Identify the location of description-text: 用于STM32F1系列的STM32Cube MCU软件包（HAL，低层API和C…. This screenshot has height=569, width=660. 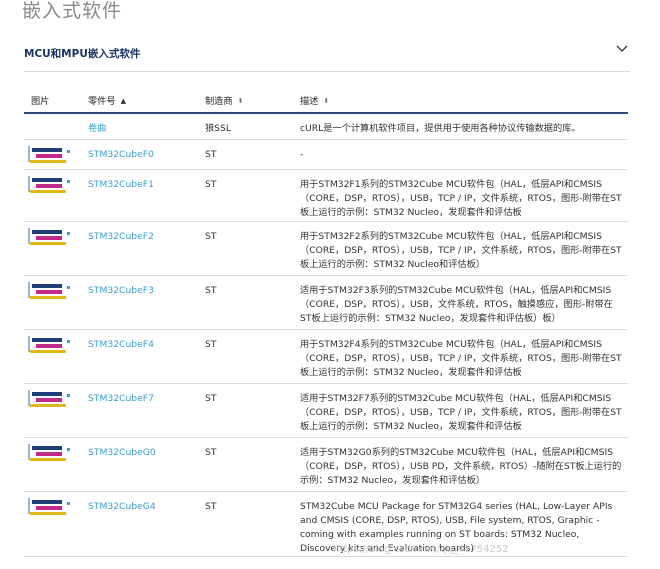
(461, 198).